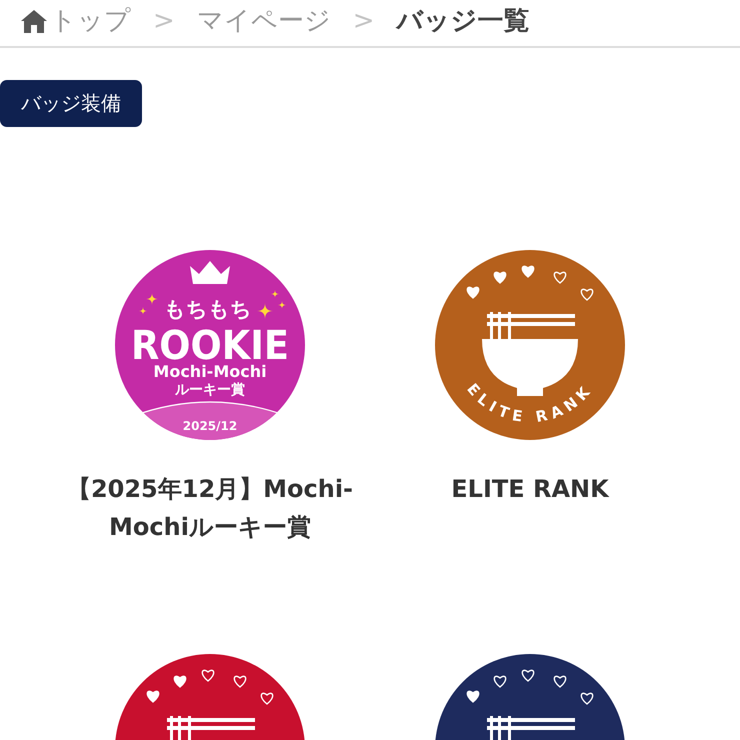  Describe the element at coordinates (210, 390) in the screenshot. I see `badge-award: ルーキー賞` at that location.